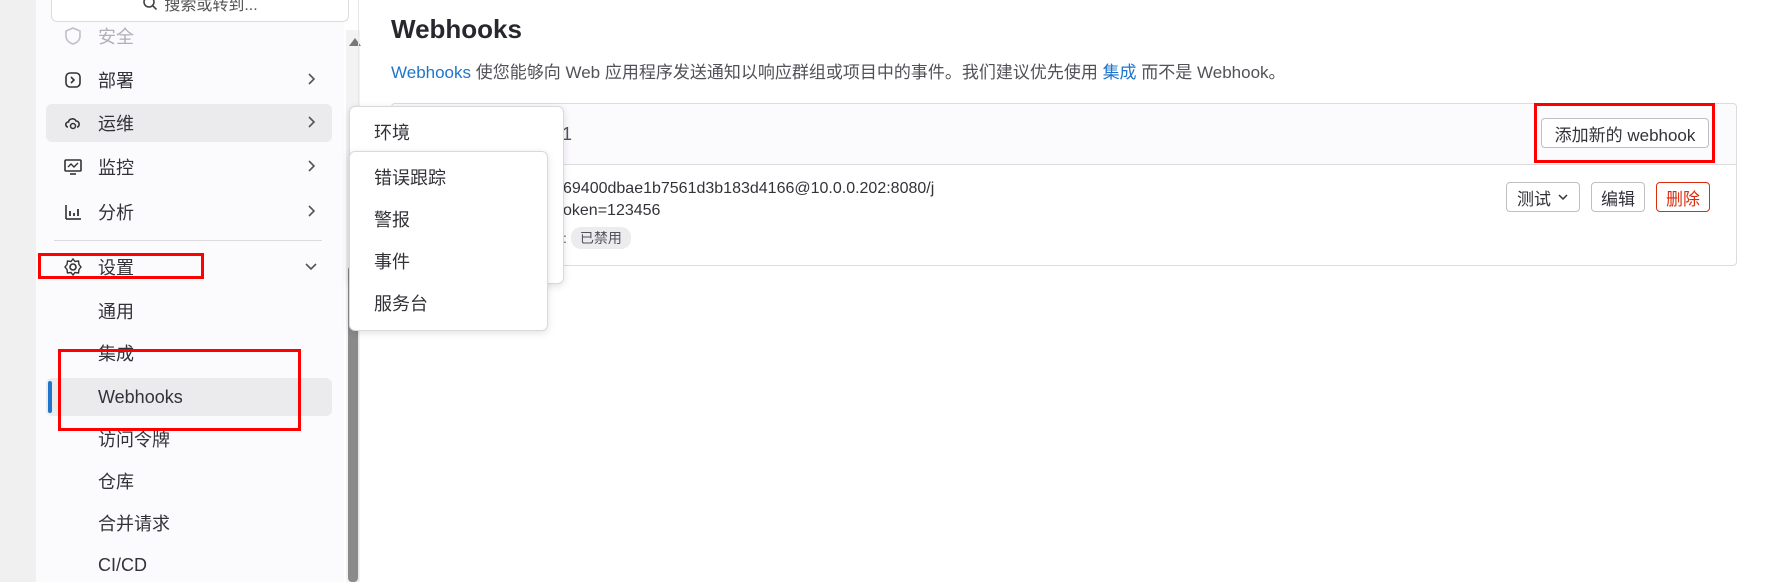  Describe the element at coordinates (189, 167) in the screenshot. I see `sidebar-item-monitor: 监控` at that location.